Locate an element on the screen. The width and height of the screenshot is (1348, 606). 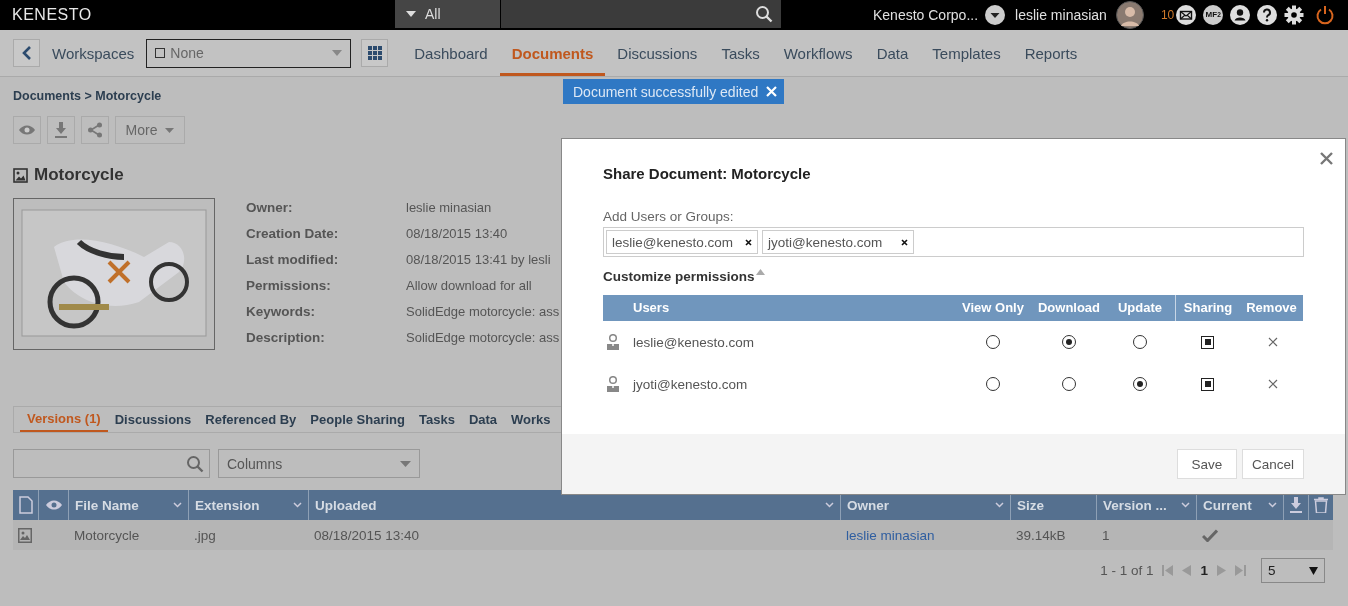
dialog-title: Share Document: Motorcycle is located at coordinates (707, 173).